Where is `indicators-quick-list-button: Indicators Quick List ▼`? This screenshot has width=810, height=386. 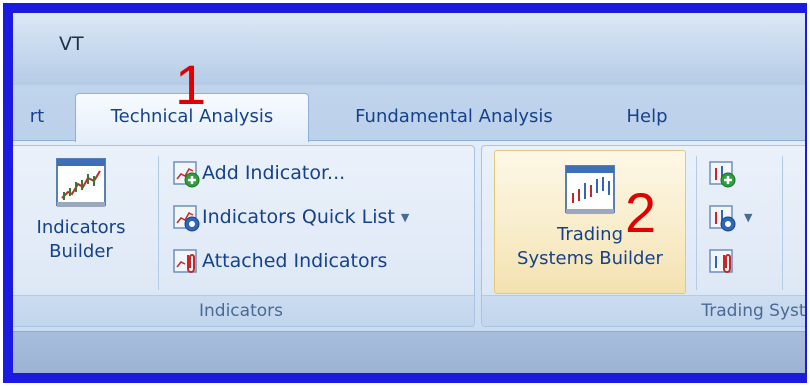 indicators-quick-list-button: Indicators Quick List ▼ is located at coordinates (290, 217).